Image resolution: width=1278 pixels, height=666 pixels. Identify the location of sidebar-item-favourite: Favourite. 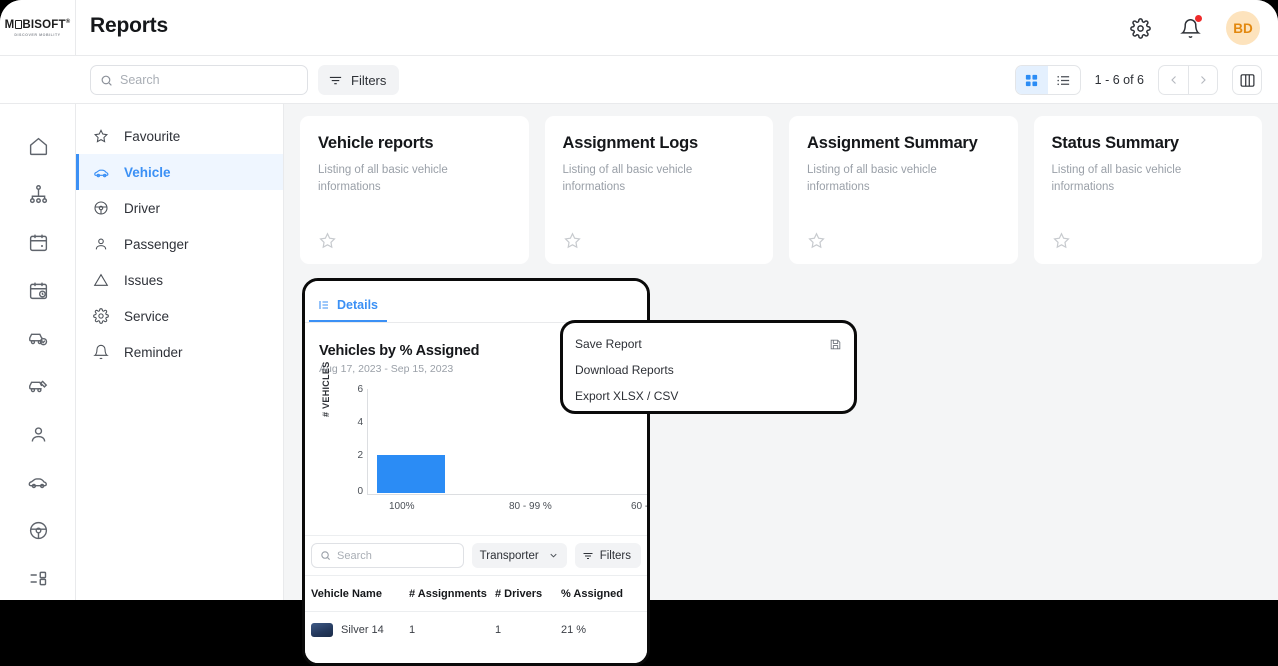
(179, 136).